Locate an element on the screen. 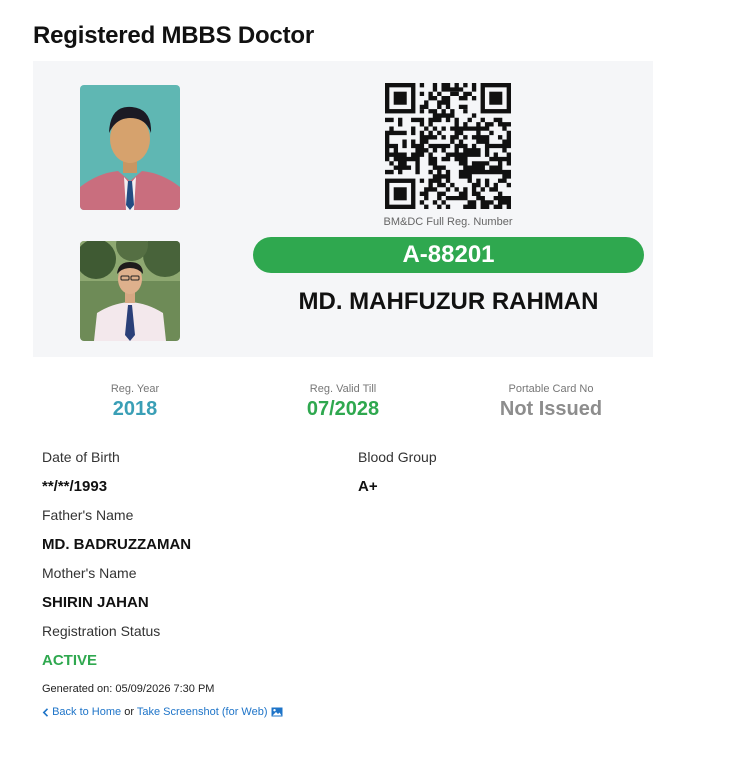 Image resolution: width=740 pixels, height=758 pixels. doctor-photo-outdoor is located at coordinates (130, 291).